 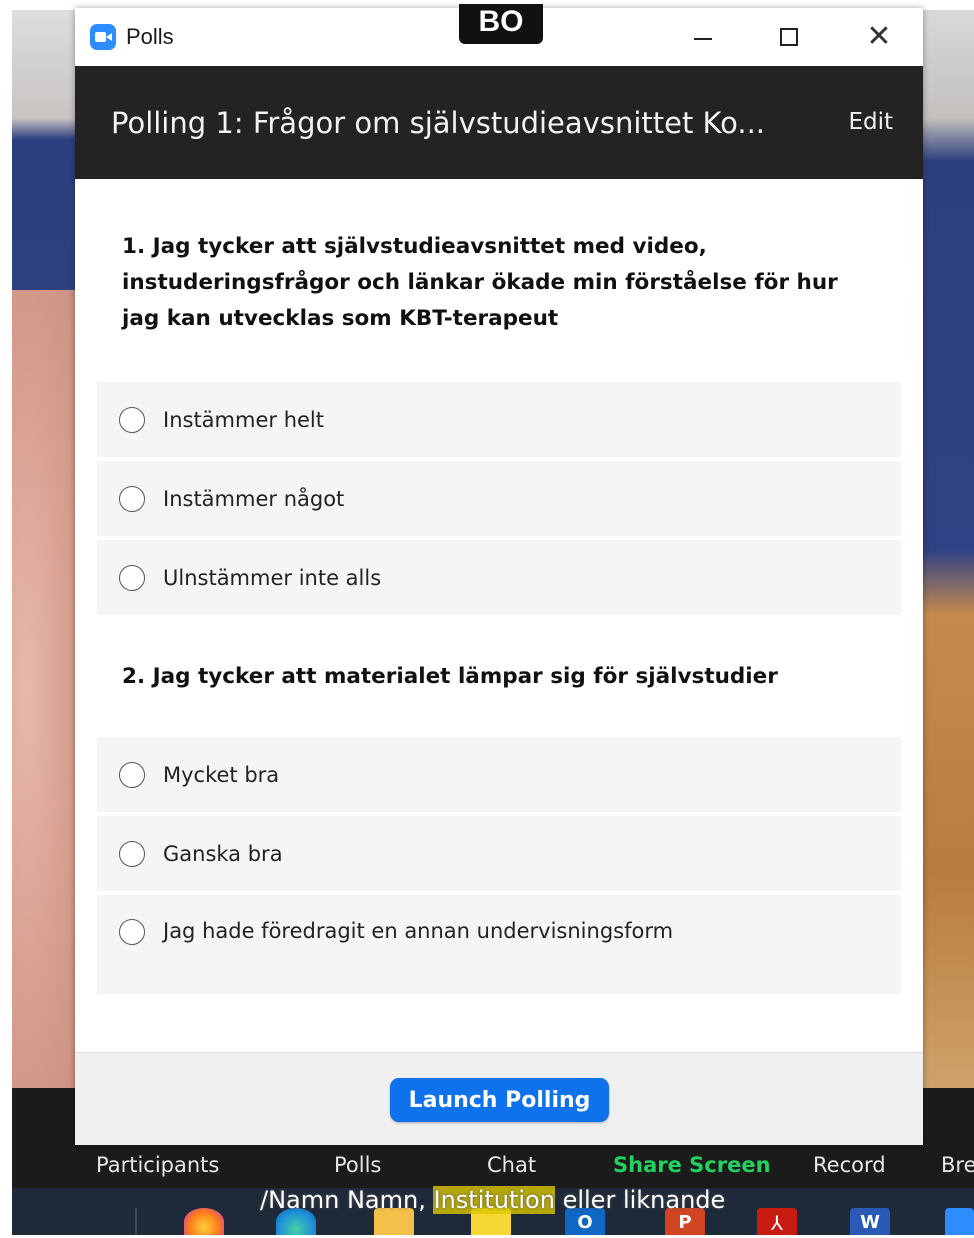 What do you see at coordinates (47, 690) in the screenshot?
I see `participant-video-left` at bounding box center [47, 690].